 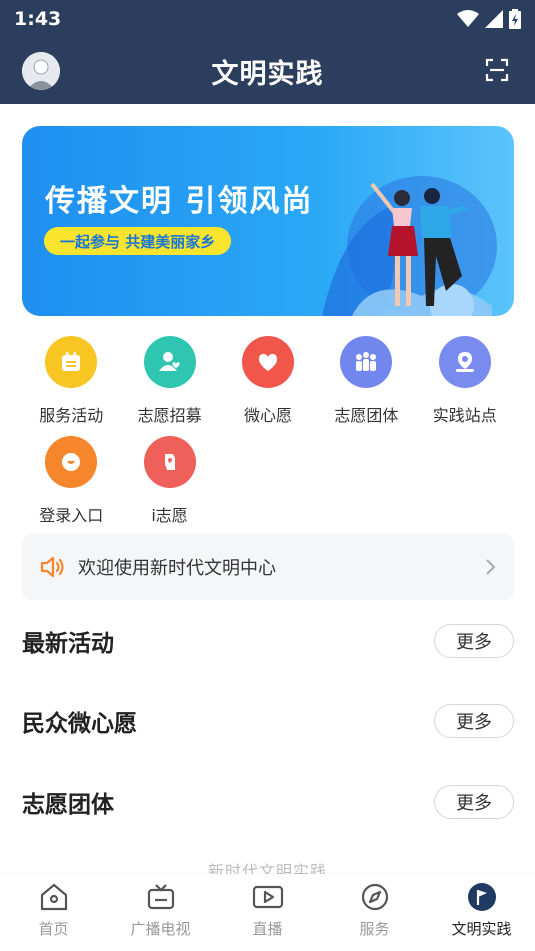 I want to click on feature-volunteer-group: 志愿团体, so click(x=366, y=386).